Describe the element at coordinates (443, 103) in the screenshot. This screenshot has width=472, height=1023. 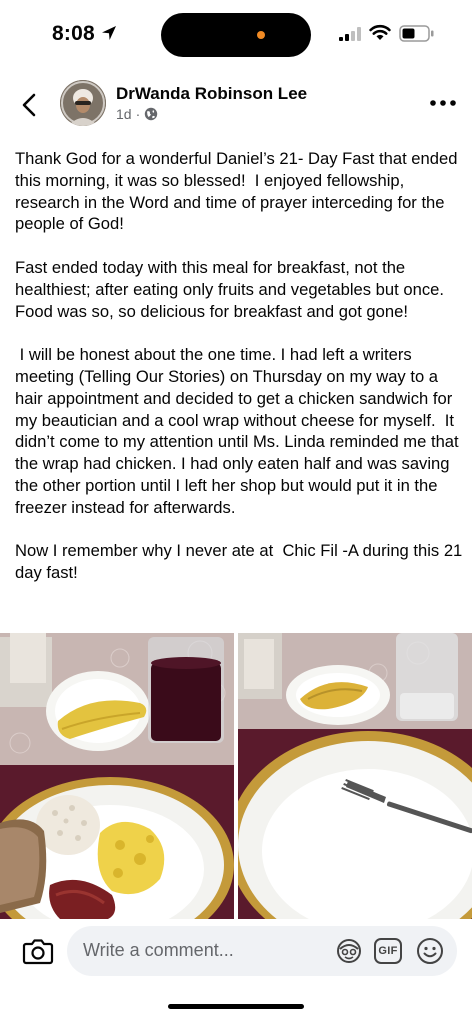
I see `more-options-icon` at that location.